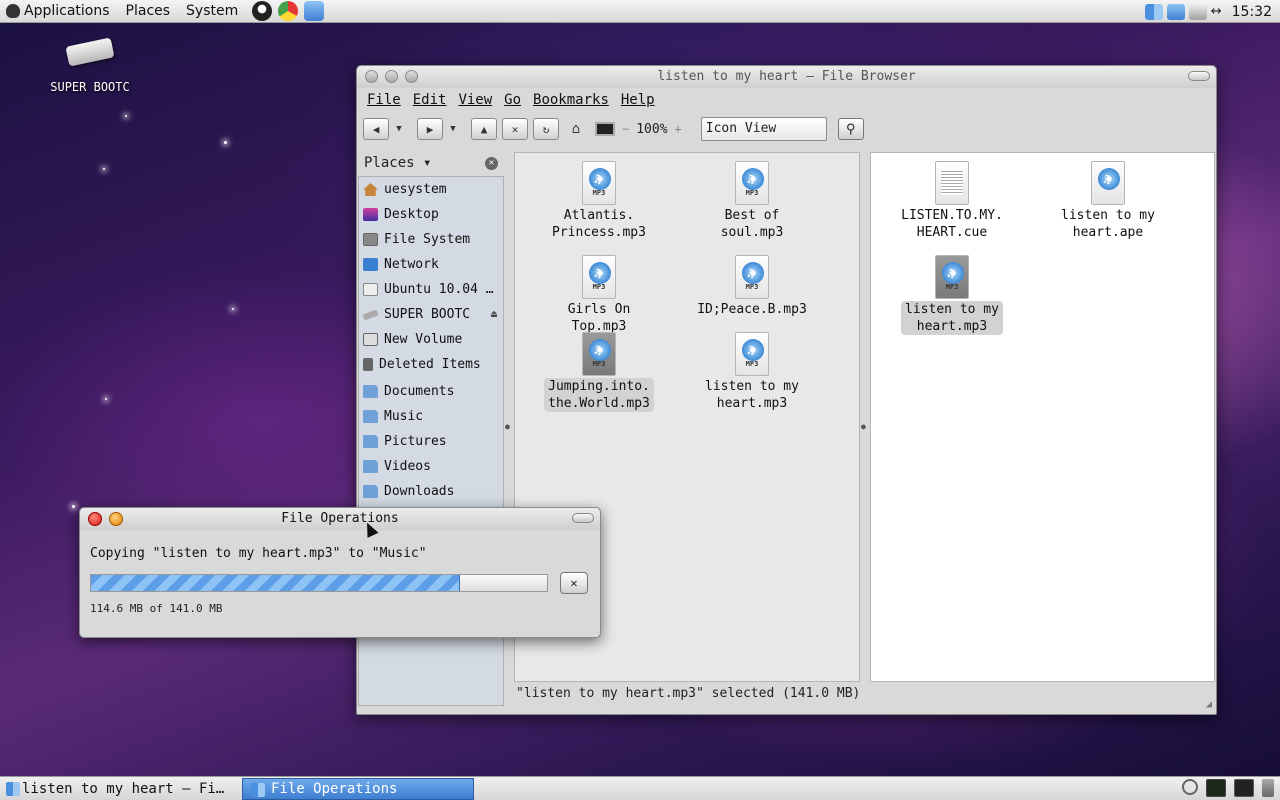 The height and width of the screenshot is (800, 1280). Describe the element at coordinates (430, 129) in the screenshot. I see `forward-button: ▶` at that location.